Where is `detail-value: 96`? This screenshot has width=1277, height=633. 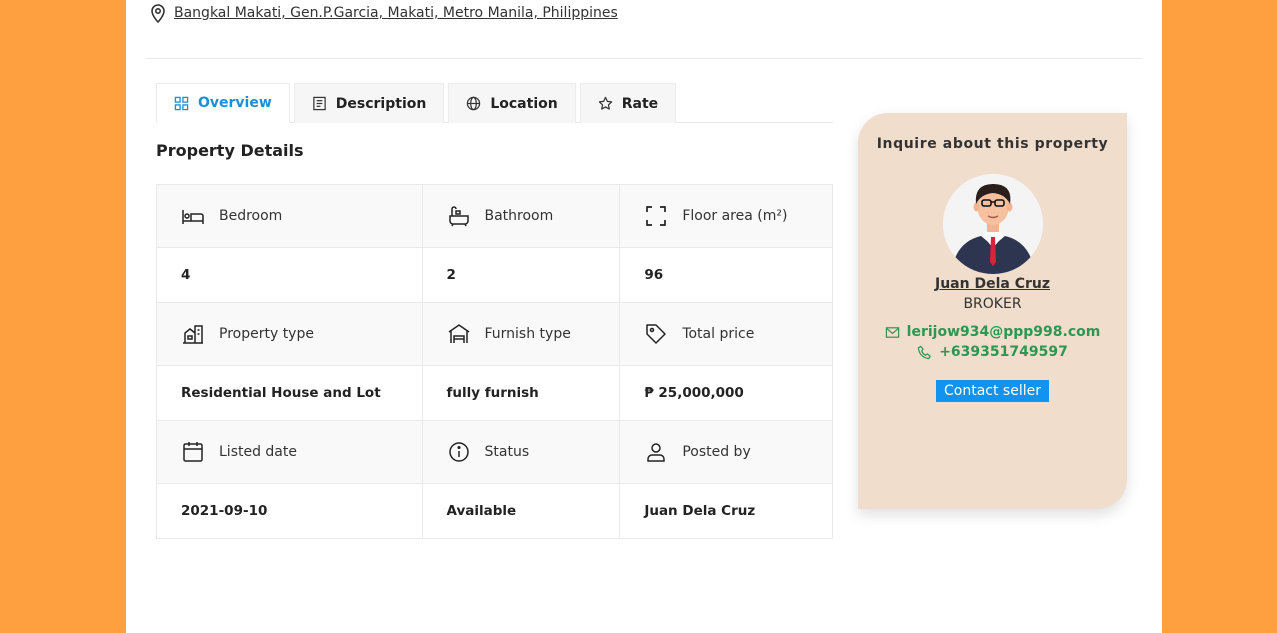 detail-value: 96 is located at coordinates (726, 275).